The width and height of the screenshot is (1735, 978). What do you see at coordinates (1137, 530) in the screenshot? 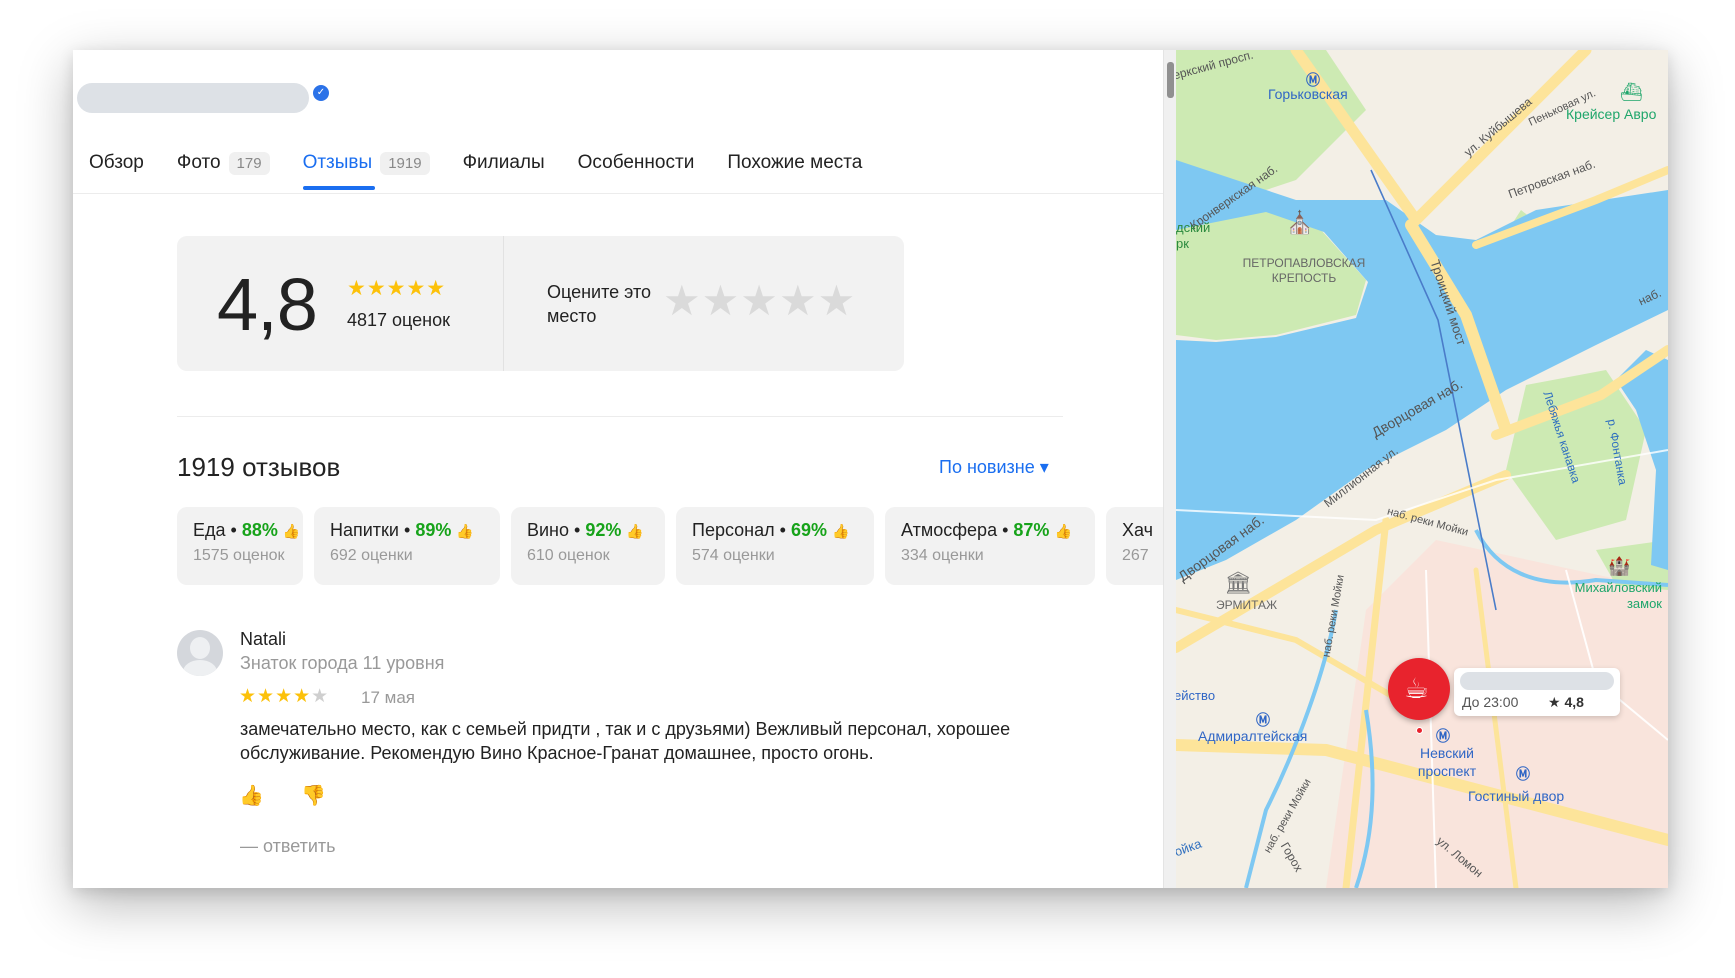
I see `aspect-name: Хач` at bounding box center [1137, 530].